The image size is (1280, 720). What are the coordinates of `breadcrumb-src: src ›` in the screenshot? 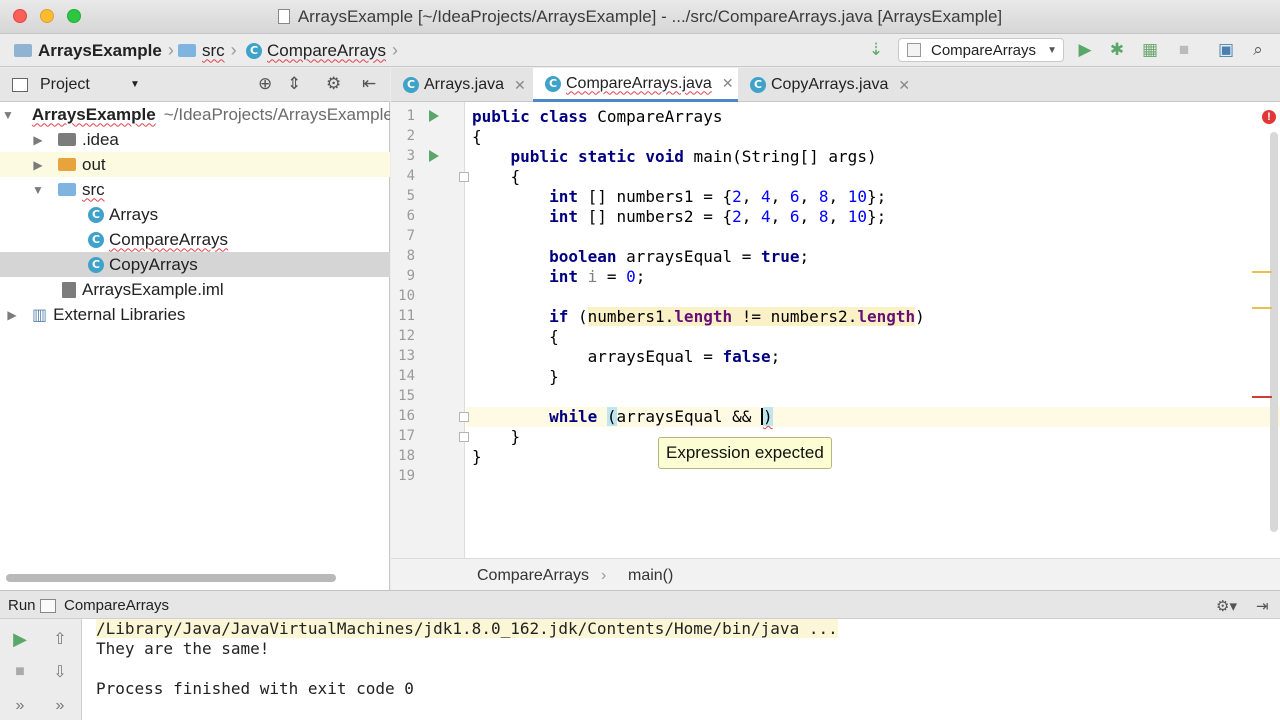 It's located at (207, 50).